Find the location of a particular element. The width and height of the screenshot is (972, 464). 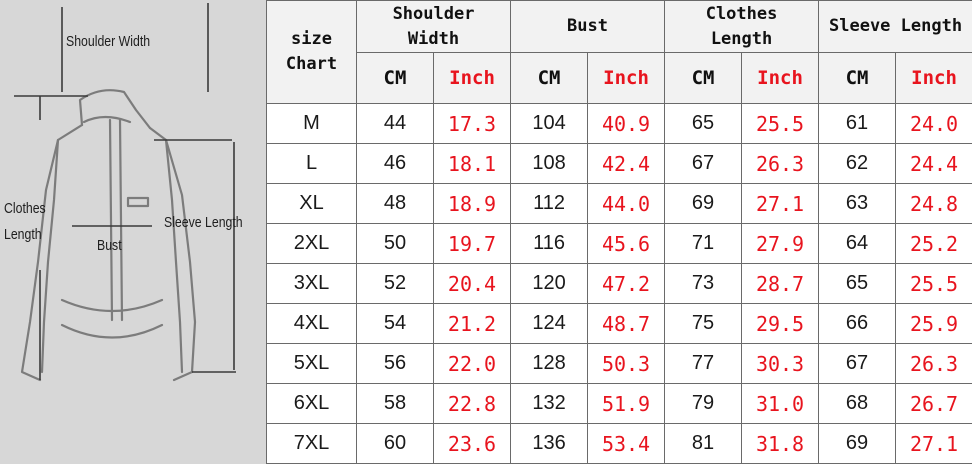

inch-value-cell: 42.4 is located at coordinates (626, 163).